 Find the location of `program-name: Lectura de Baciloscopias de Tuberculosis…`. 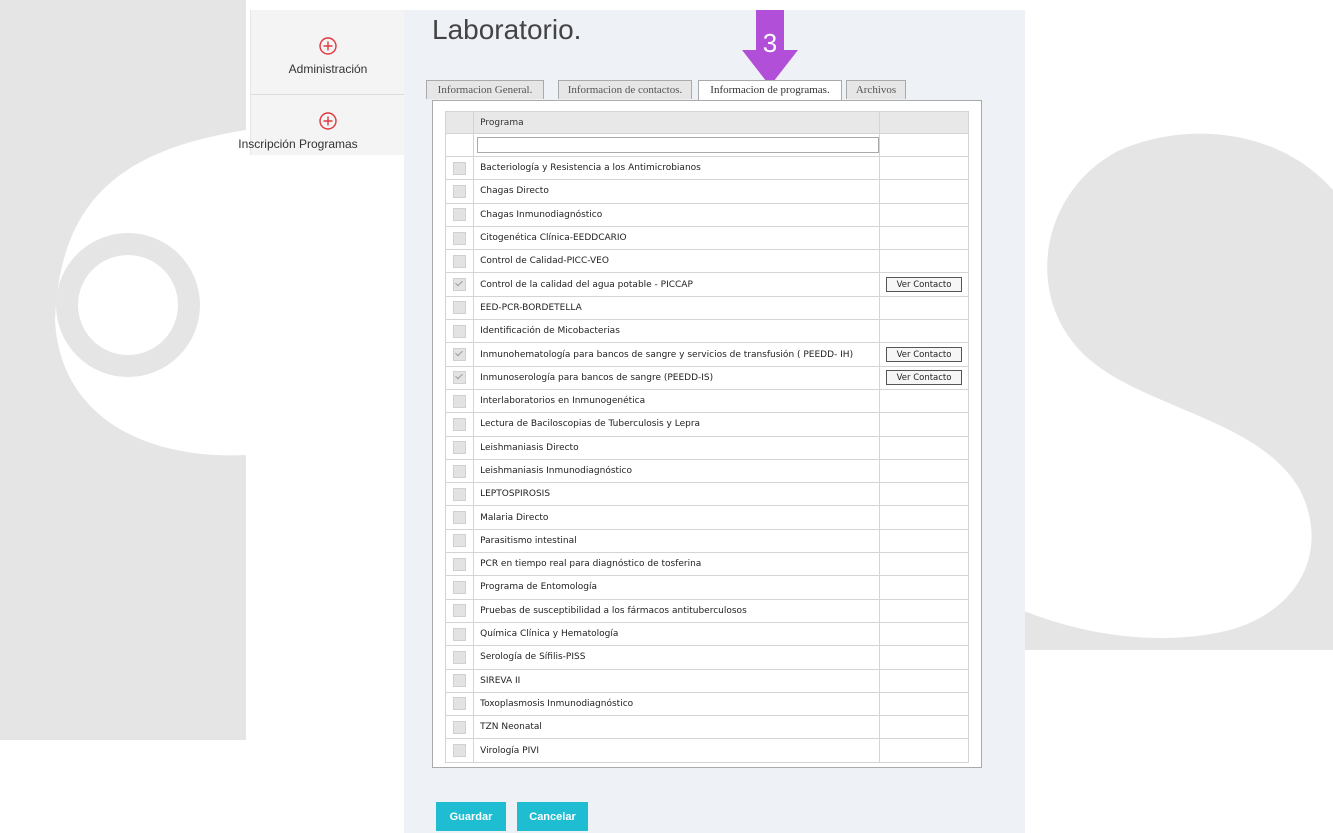

program-name: Lectura de Baciloscopias de Tuberculosis… is located at coordinates (677, 424).